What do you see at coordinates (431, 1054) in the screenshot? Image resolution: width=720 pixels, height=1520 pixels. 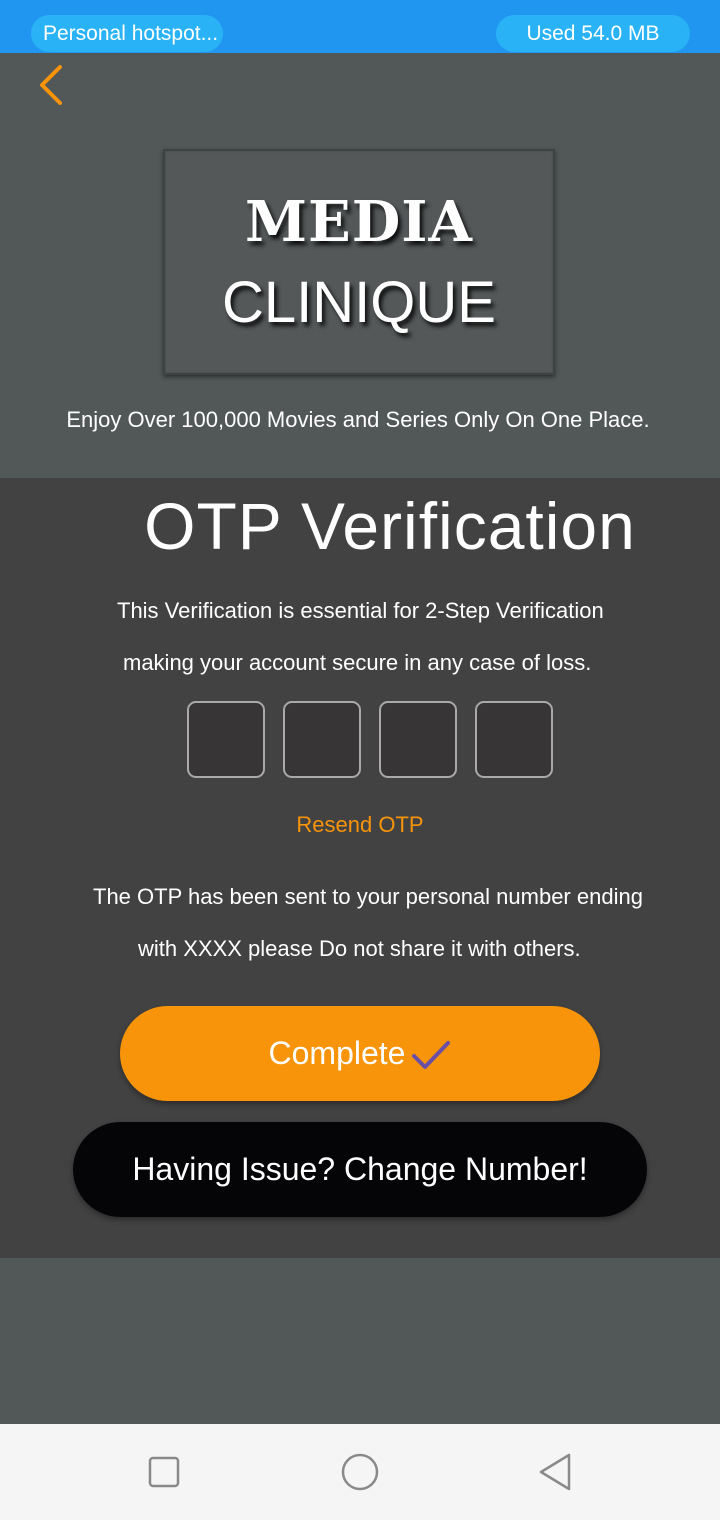 I see `check-icon` at bounding box center [431, 1054].